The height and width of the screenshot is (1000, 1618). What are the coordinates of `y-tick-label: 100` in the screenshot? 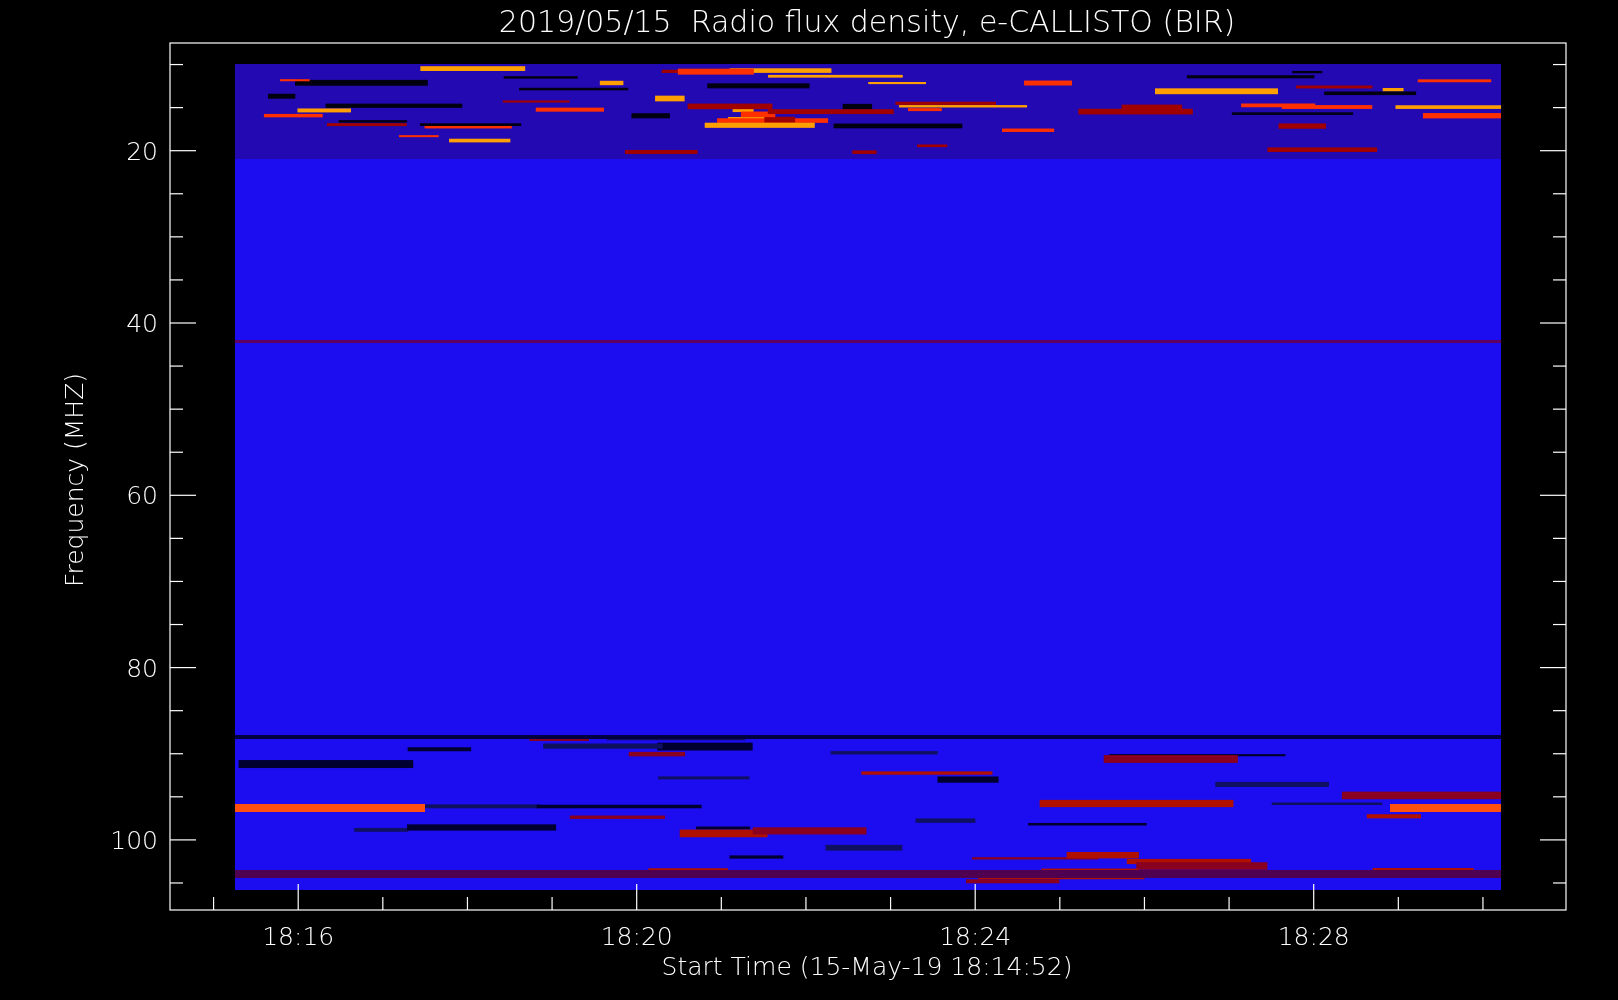 It's located at (134, 840).